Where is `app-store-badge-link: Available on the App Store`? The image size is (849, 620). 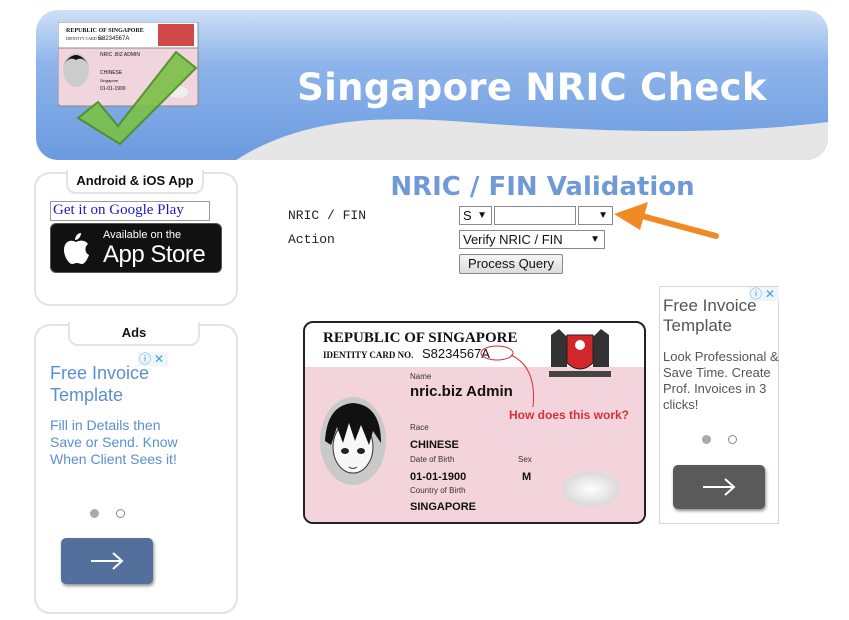
app-store-badge-link: Available on the App Store is located at coordinates (136, 248).